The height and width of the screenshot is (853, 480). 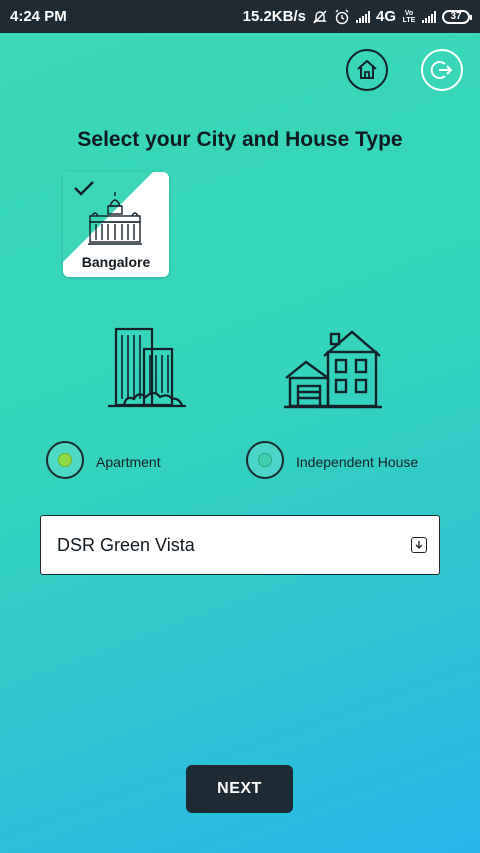 What do you see at coordinates (147, 368) in the screenshot?
I see `apartment-building-icon` at bounding box center [147, 368].